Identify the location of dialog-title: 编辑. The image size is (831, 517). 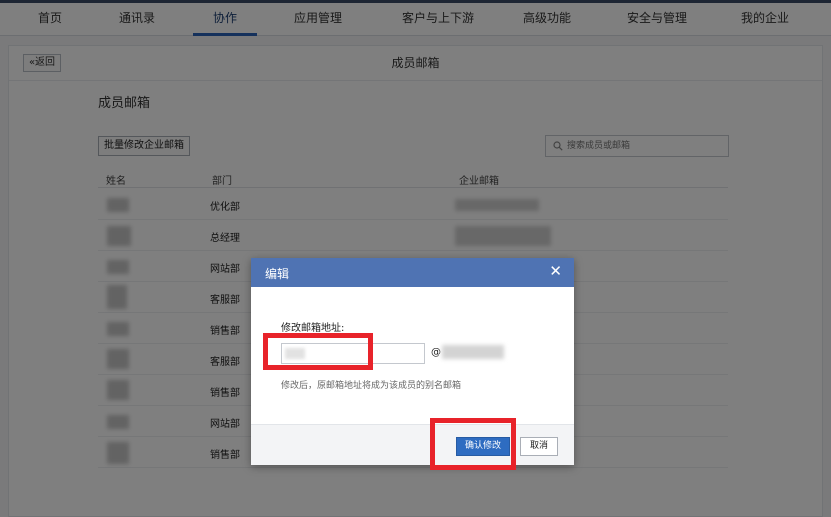
(277, 274).